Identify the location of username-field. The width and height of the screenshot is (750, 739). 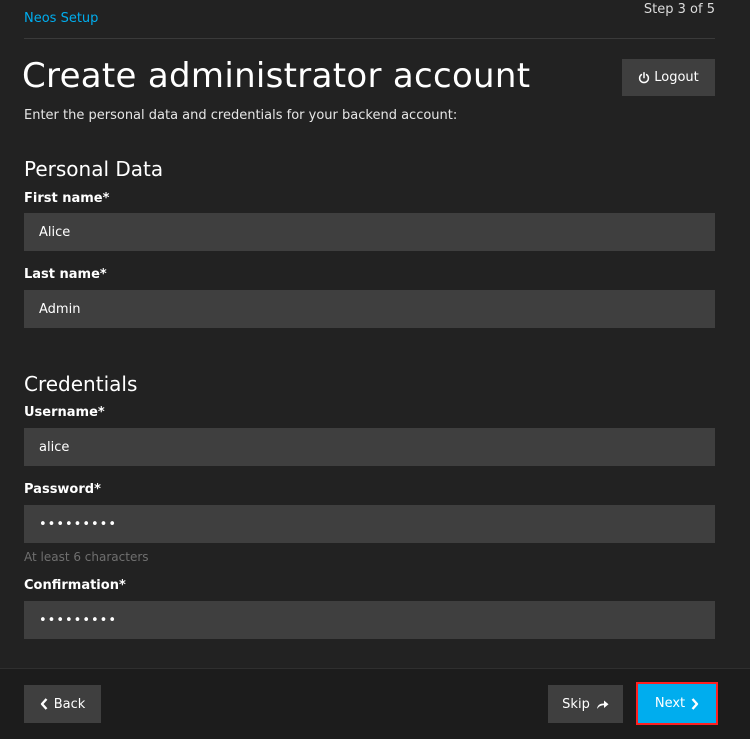
(369, 447).